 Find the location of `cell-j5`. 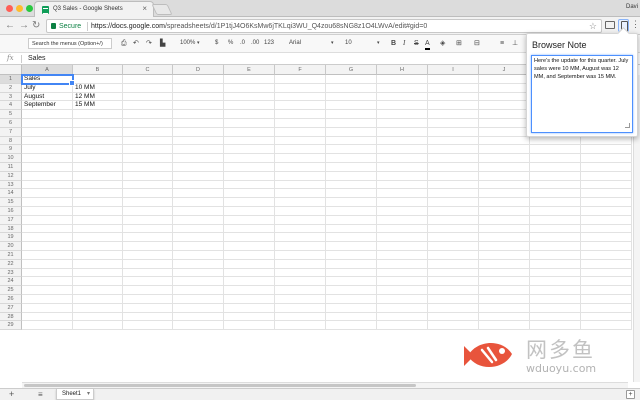

cell-j5 is located at coordinates (504, 114).